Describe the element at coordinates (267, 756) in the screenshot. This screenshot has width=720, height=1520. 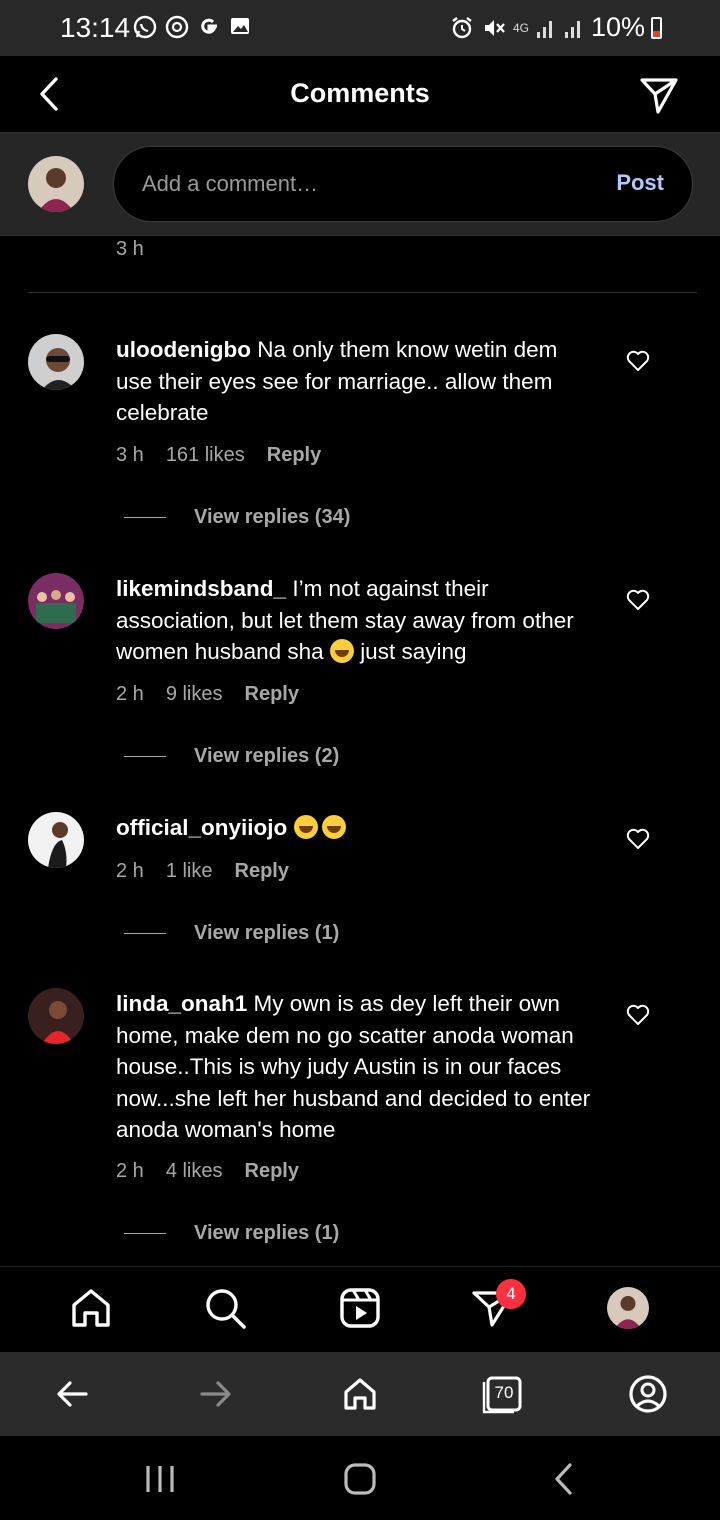
I see `view-replies-label: View replies (2)` at that location.